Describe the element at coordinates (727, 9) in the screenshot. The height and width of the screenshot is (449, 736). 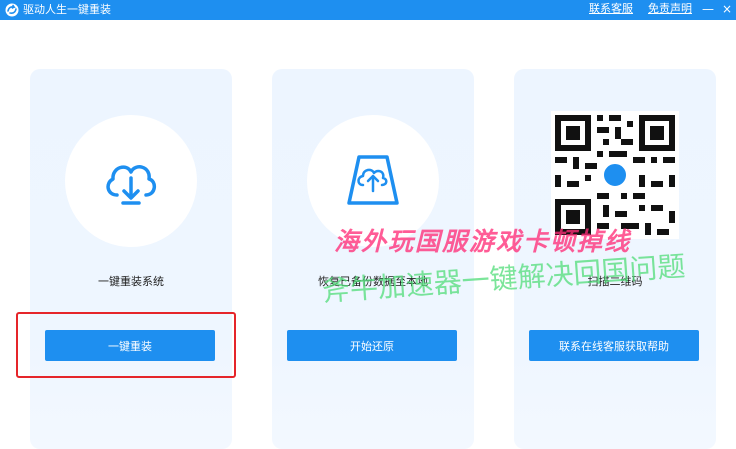
I see `close-button: ×` at that location.